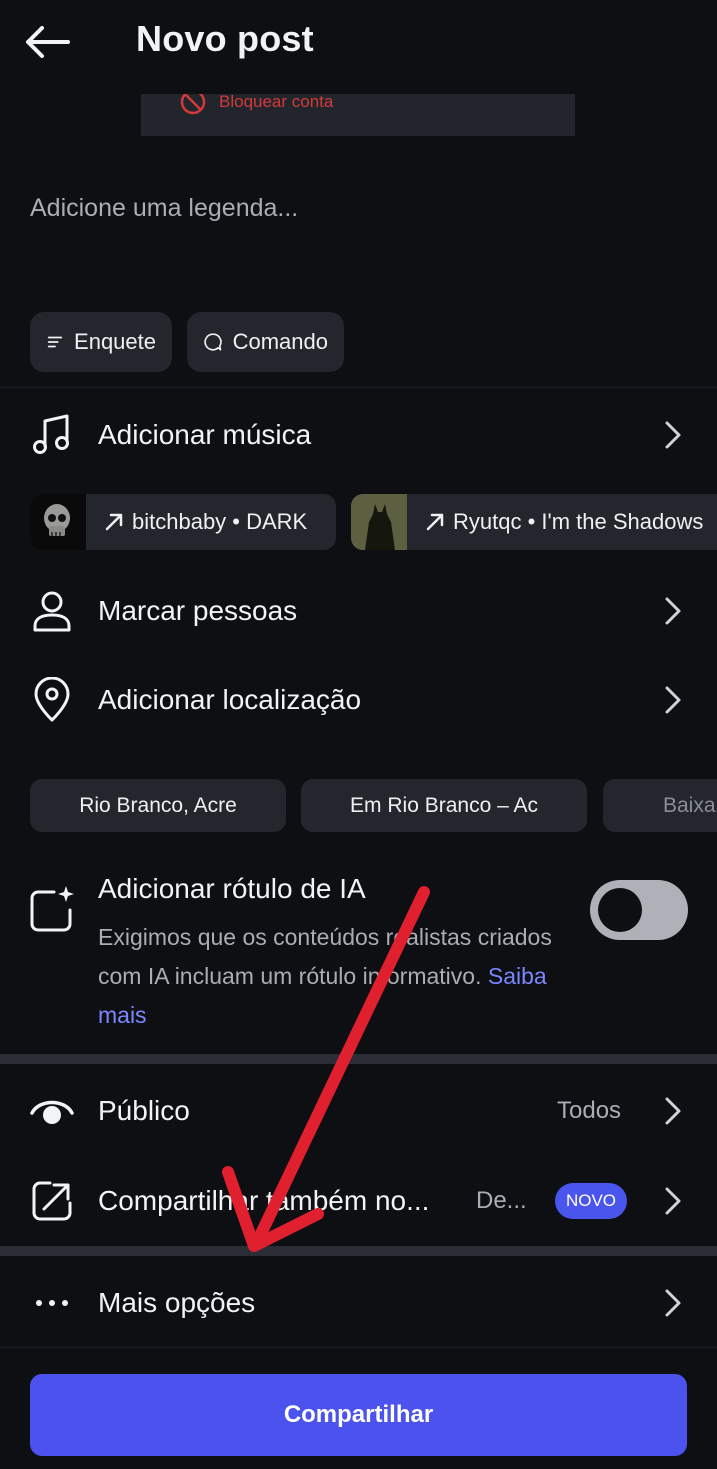 The width and height of the screenshot is (717, 1469). I want to click on music-suggestion: bitchbaby • DARK, so click(183, 522).